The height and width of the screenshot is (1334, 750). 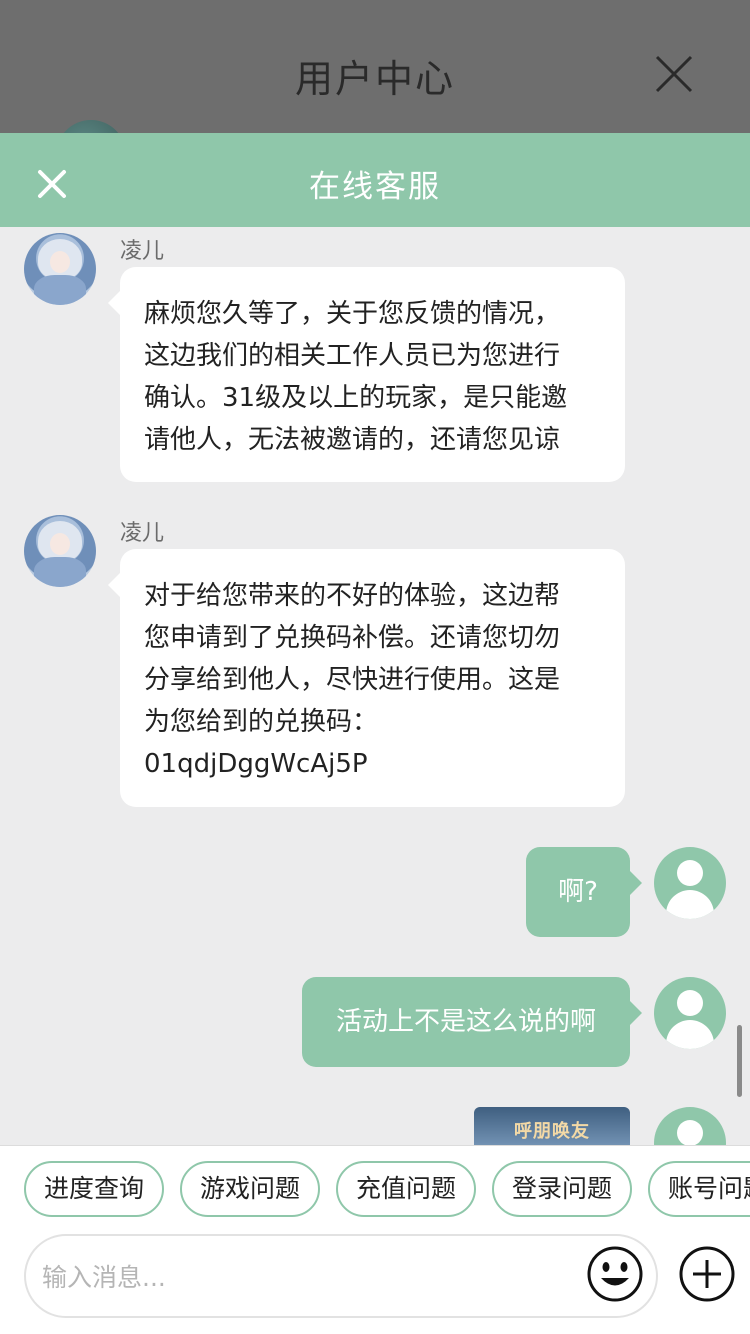 What do you see at coordinates (578, 892) in the screenshot?
I see `user-message-text: 啊?` at bounding box center [578, 892].